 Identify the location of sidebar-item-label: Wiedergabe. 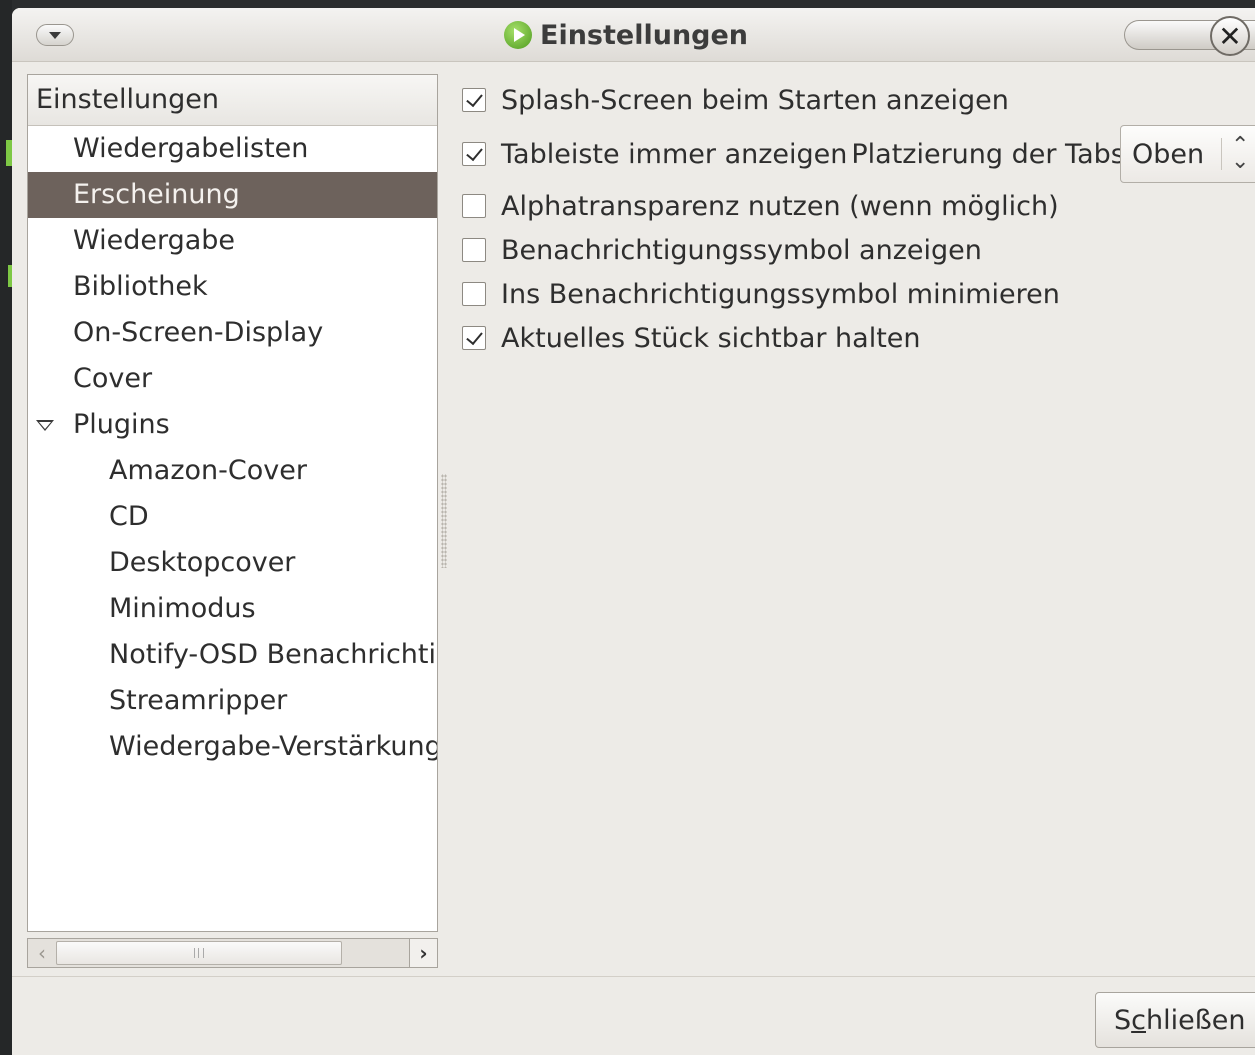
(154, 240).